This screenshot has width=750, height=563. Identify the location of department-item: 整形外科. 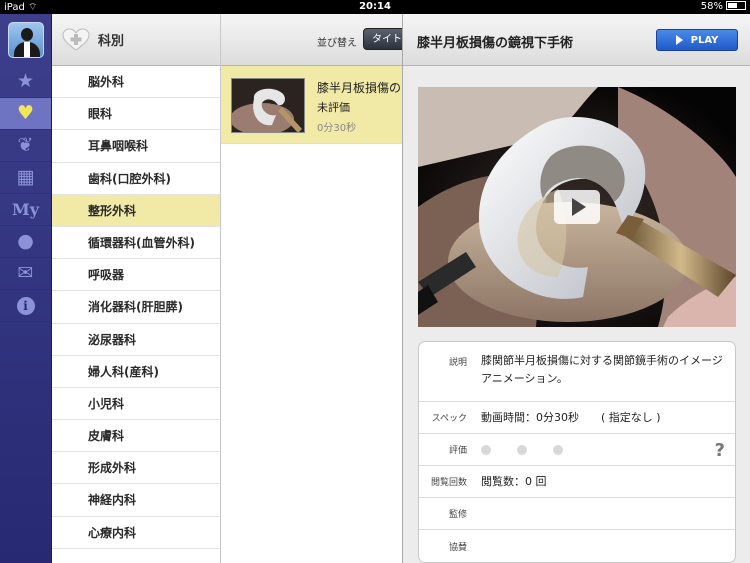
(136, 210).